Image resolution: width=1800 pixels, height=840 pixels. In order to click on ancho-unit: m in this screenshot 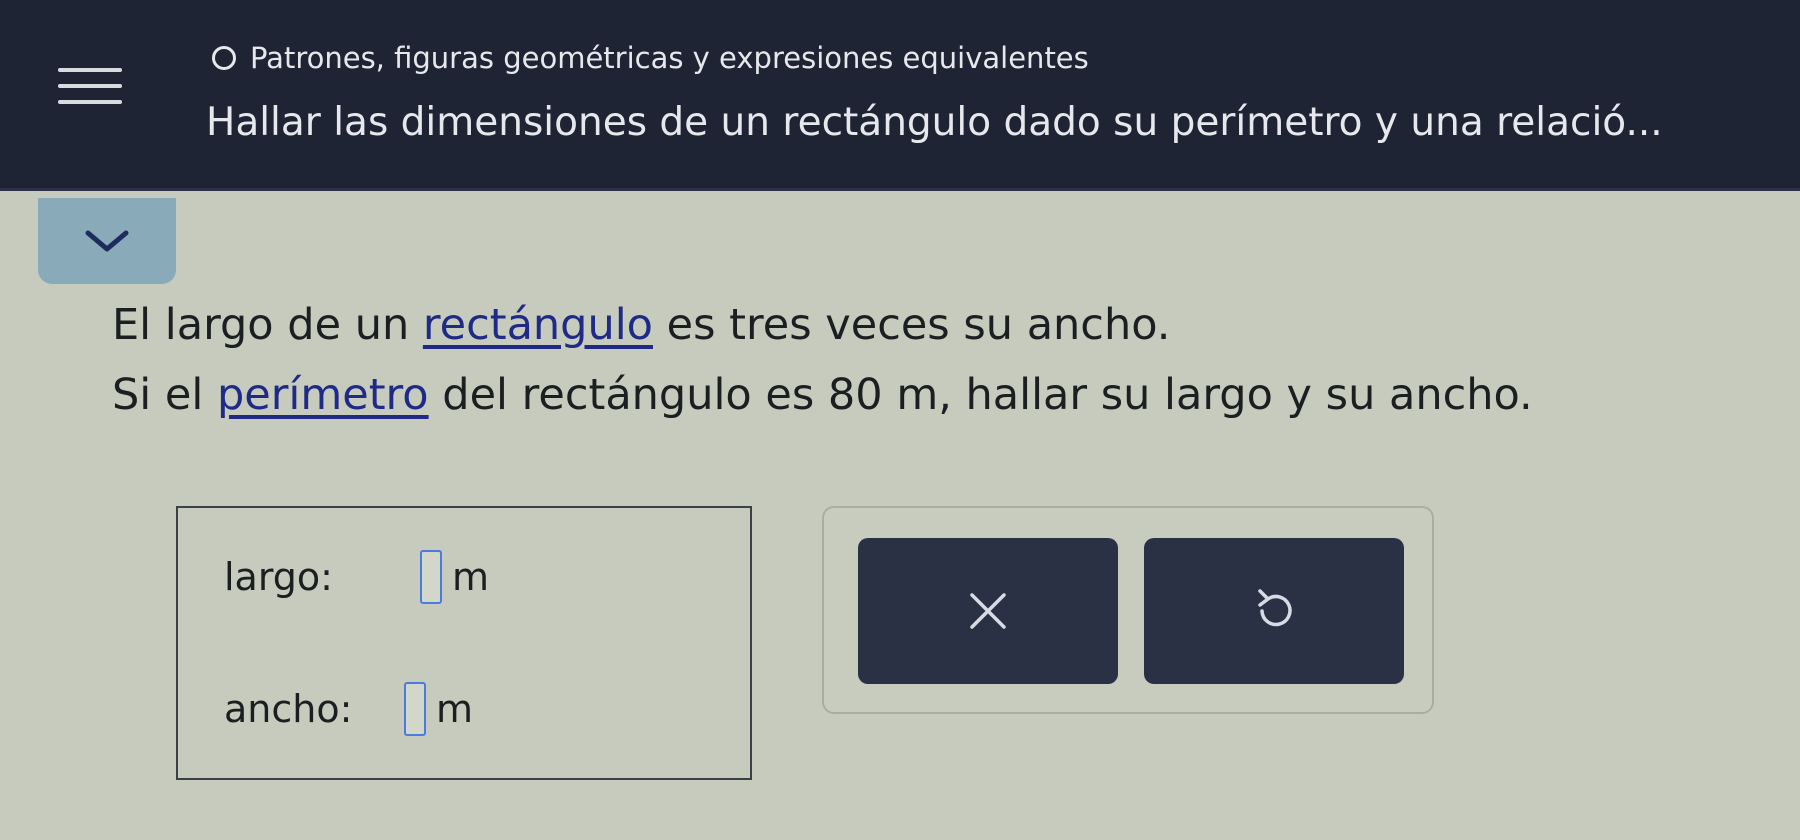, I will do `click(455, 709)`.